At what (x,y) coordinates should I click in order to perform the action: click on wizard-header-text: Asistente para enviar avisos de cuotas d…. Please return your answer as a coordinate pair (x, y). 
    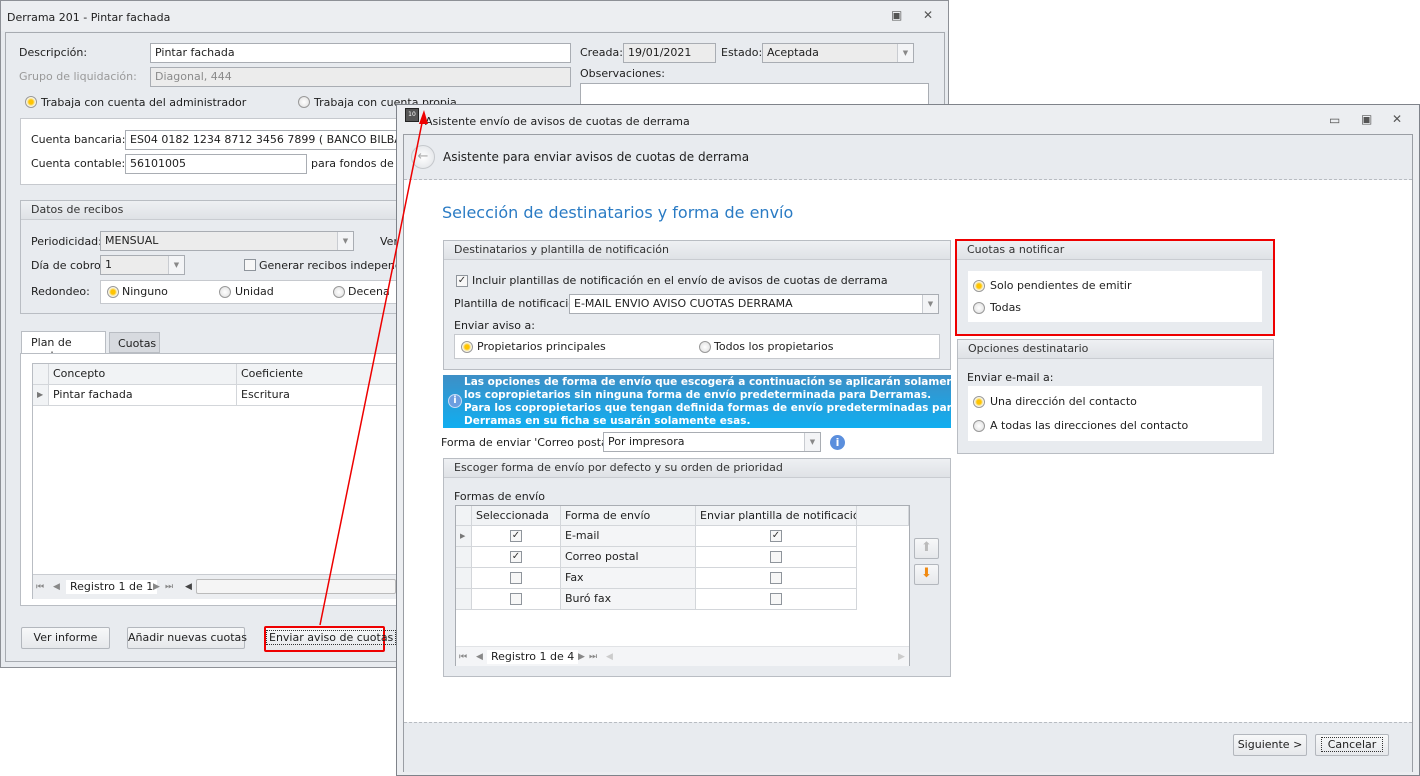
    Looking at the image, I should click on (596, 157).